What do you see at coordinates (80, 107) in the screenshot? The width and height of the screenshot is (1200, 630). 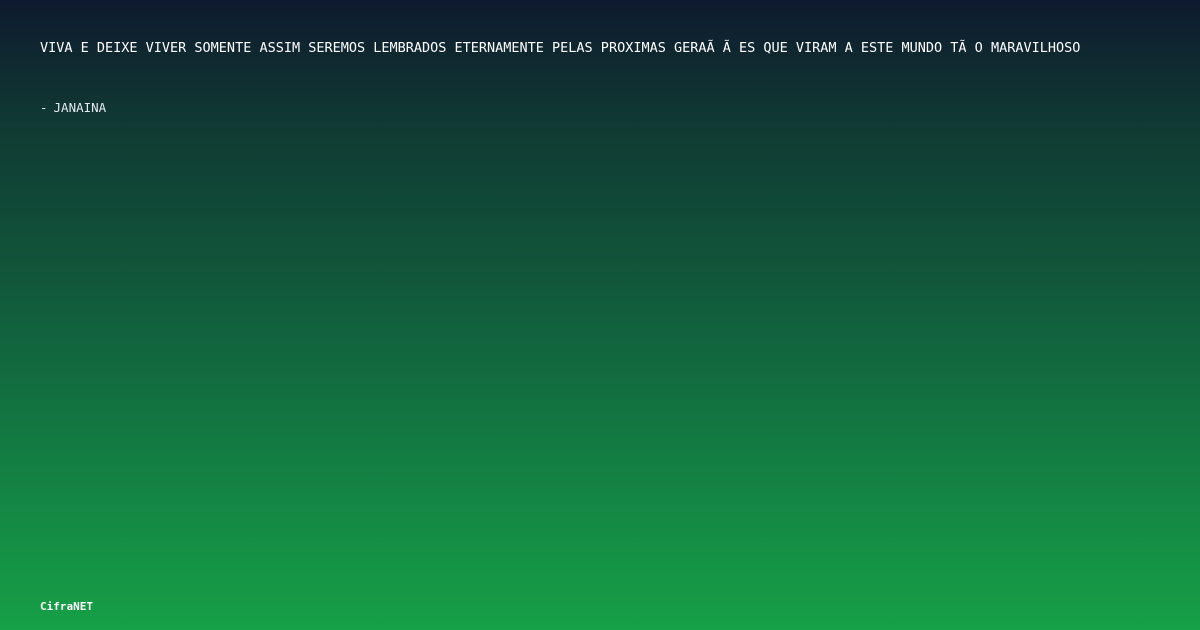 I see `author-name: JANAINA` at bounding box center [80, 107].